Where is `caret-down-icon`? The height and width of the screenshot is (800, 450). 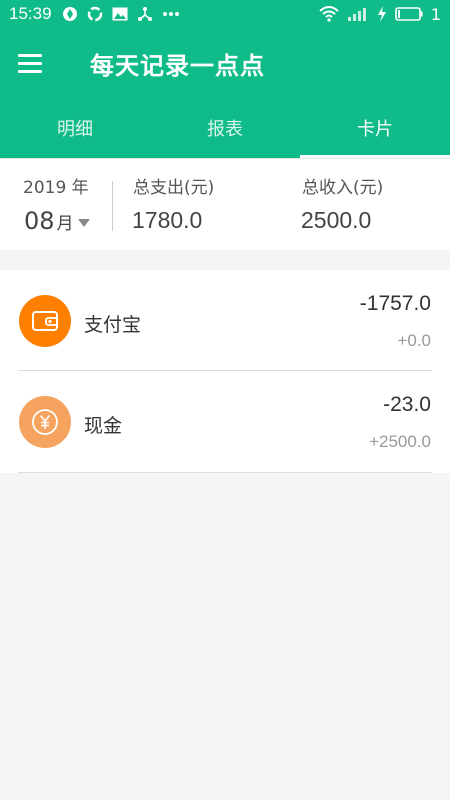 caret-down-icon is located at coordinates (83, 223).